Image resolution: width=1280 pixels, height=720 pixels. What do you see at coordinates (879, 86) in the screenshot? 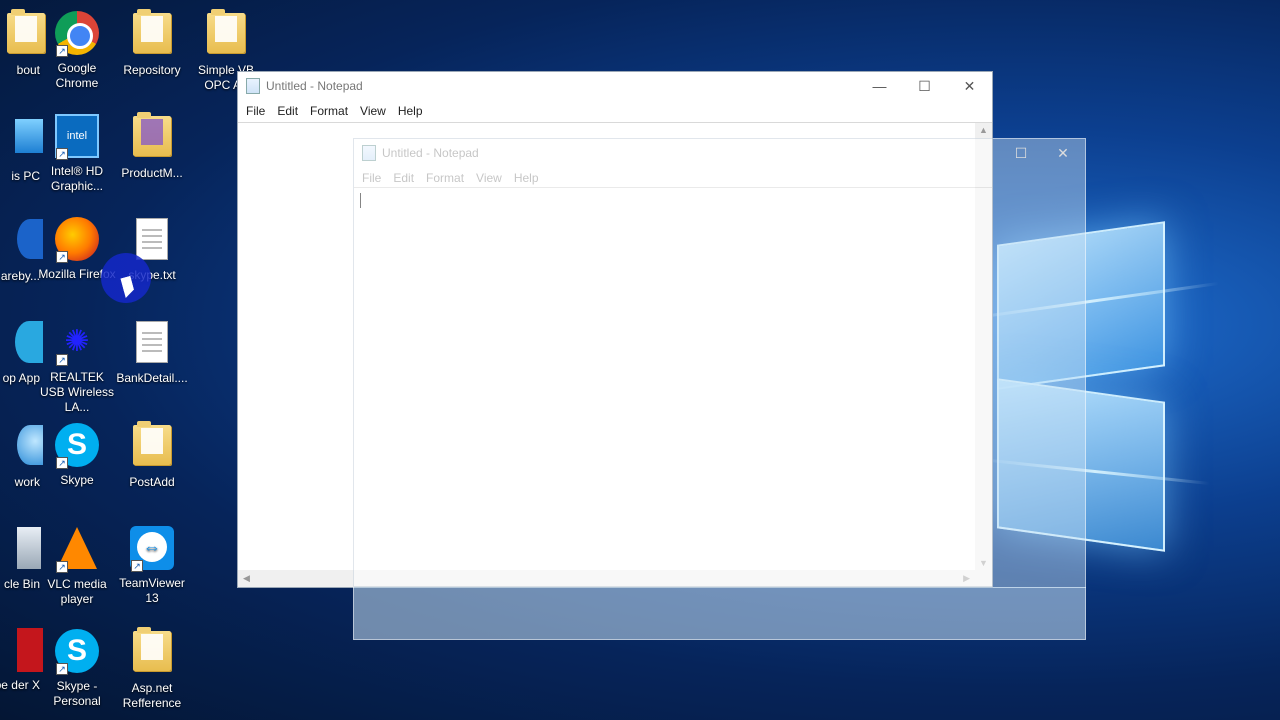
I see `minimize-button: —` at bounding box center [879, 86].